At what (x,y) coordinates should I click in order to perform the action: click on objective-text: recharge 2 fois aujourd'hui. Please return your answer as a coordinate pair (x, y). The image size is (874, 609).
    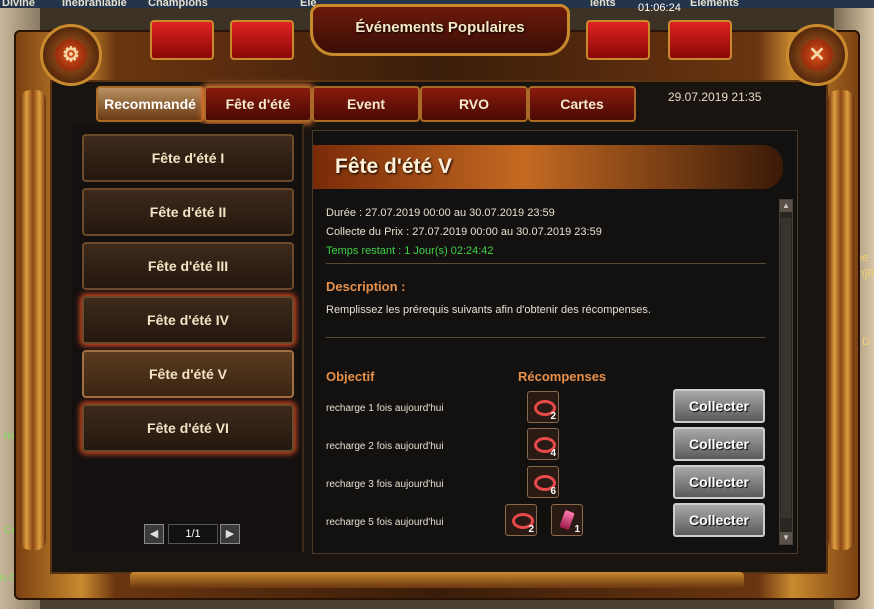
    Looking at the image, I should click on (385, 446).